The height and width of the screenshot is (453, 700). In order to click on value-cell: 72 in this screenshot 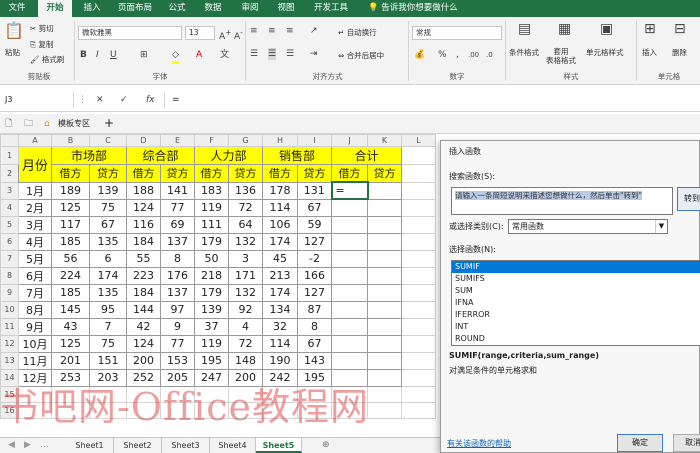, I will do `click(245, 207)`.